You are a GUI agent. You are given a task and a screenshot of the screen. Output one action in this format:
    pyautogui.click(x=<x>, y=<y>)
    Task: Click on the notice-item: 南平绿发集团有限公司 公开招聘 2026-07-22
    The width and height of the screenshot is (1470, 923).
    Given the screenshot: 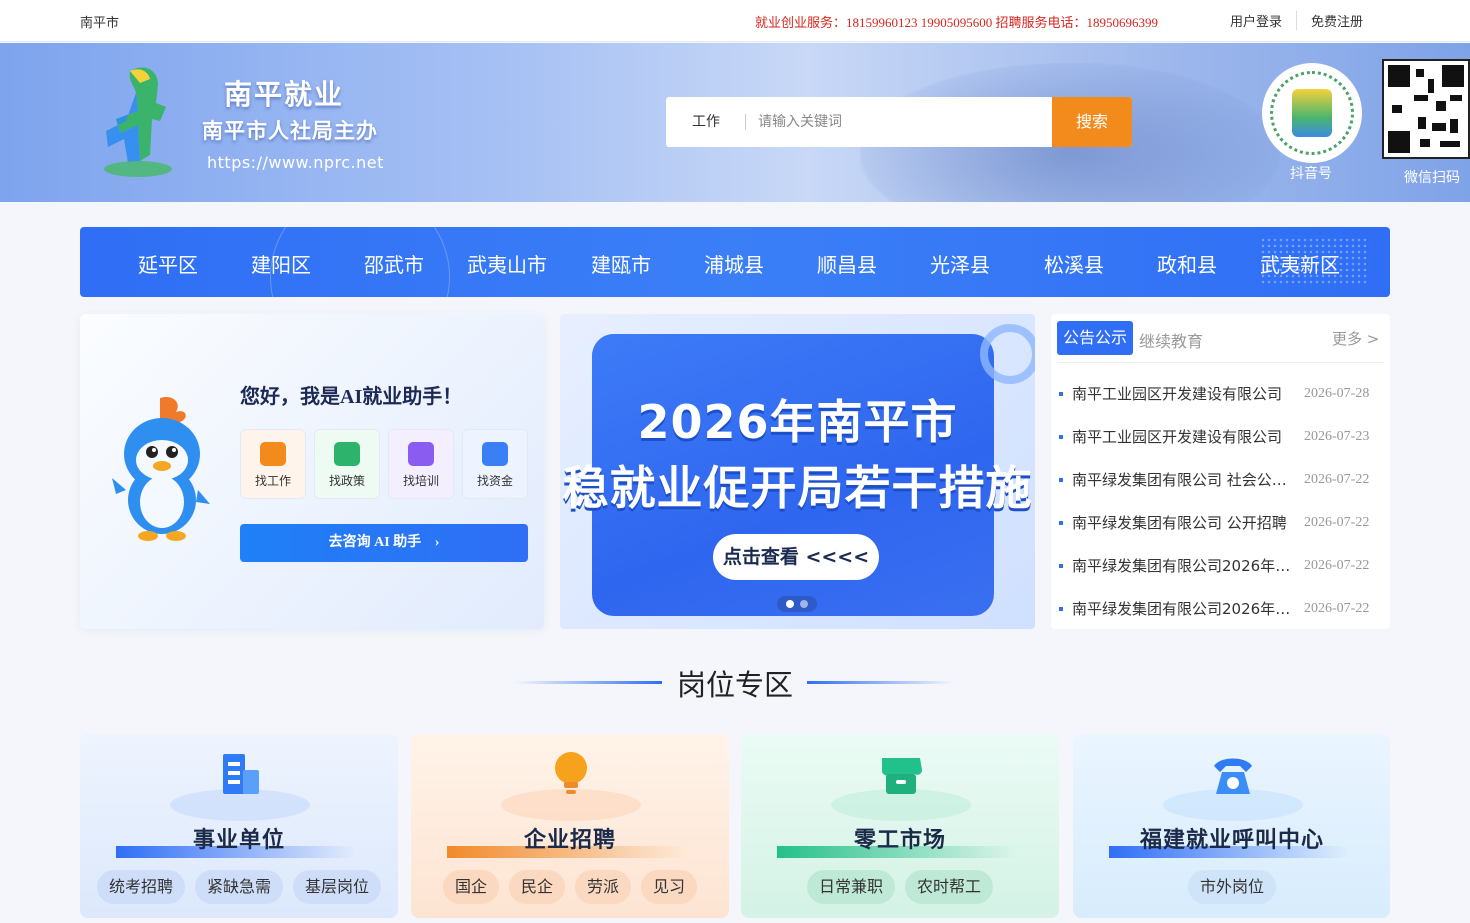 What is the action you would take?
    pyautogui.click(x=1221, y=522)
    